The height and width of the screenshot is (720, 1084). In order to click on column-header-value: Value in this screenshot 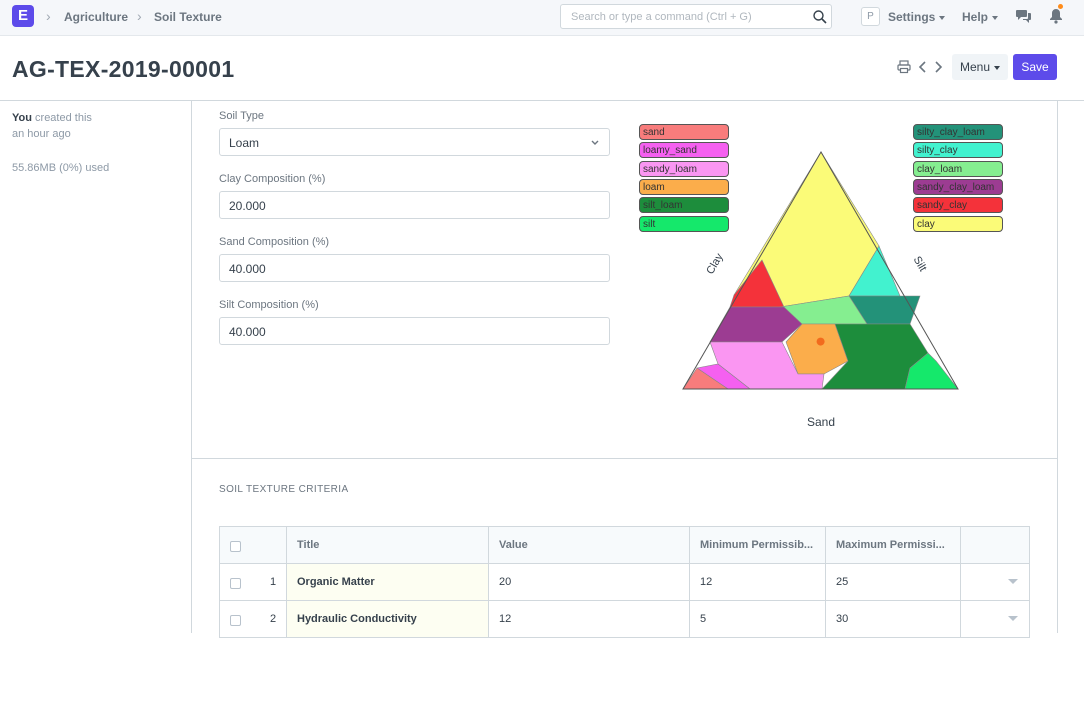, I will do `click(589, 545)`.